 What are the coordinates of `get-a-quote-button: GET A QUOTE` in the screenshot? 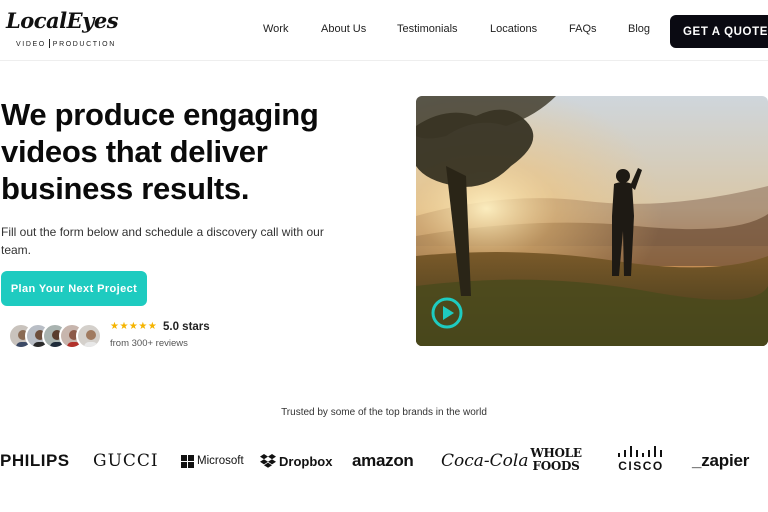 It's located at (719, 31).